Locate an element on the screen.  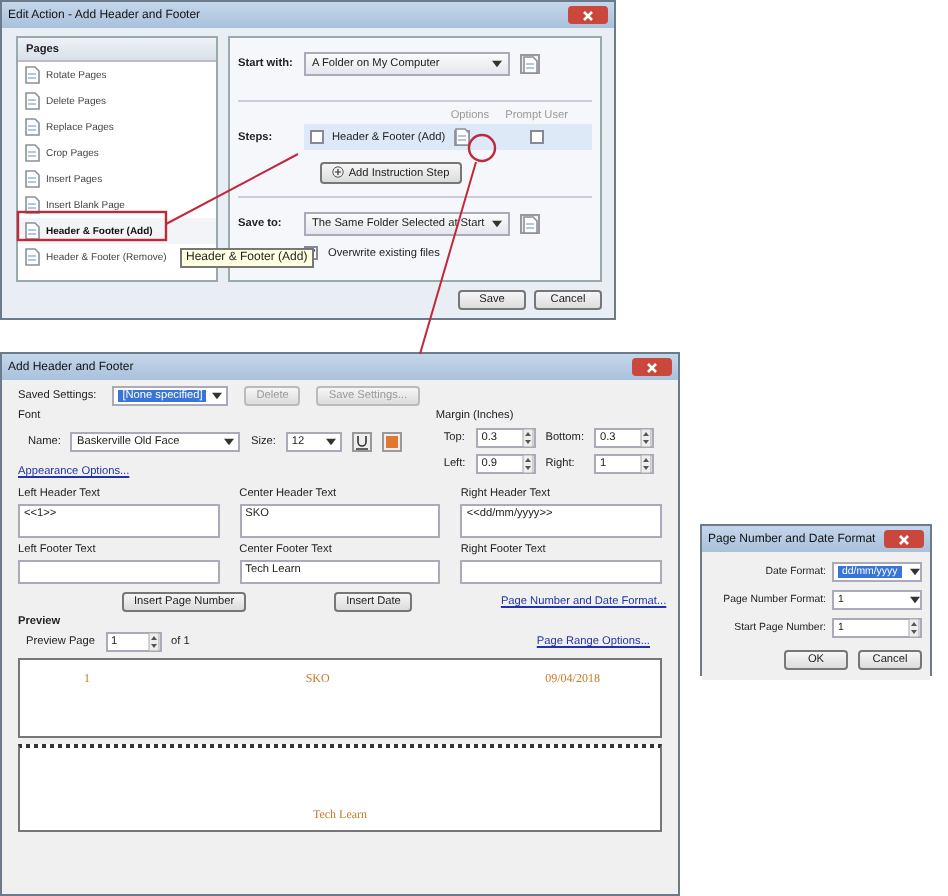
callout-circle is located at coordinates (482, 148).